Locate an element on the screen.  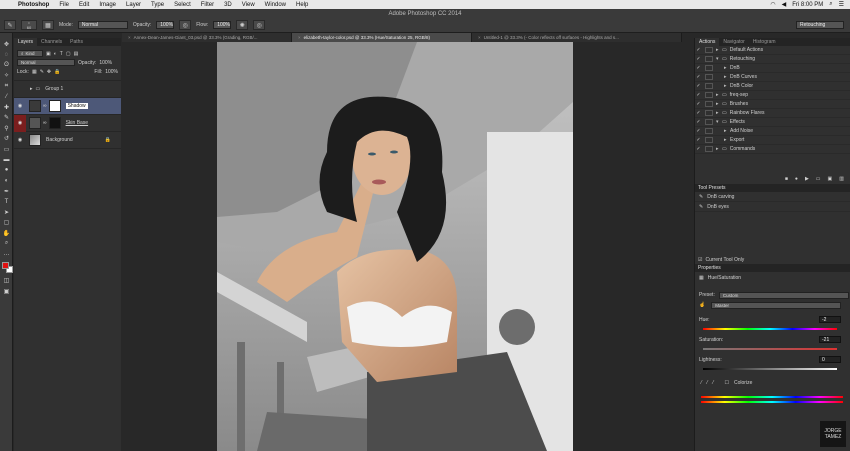
volume-icon: ◀ is located at coordinates (784, 4).